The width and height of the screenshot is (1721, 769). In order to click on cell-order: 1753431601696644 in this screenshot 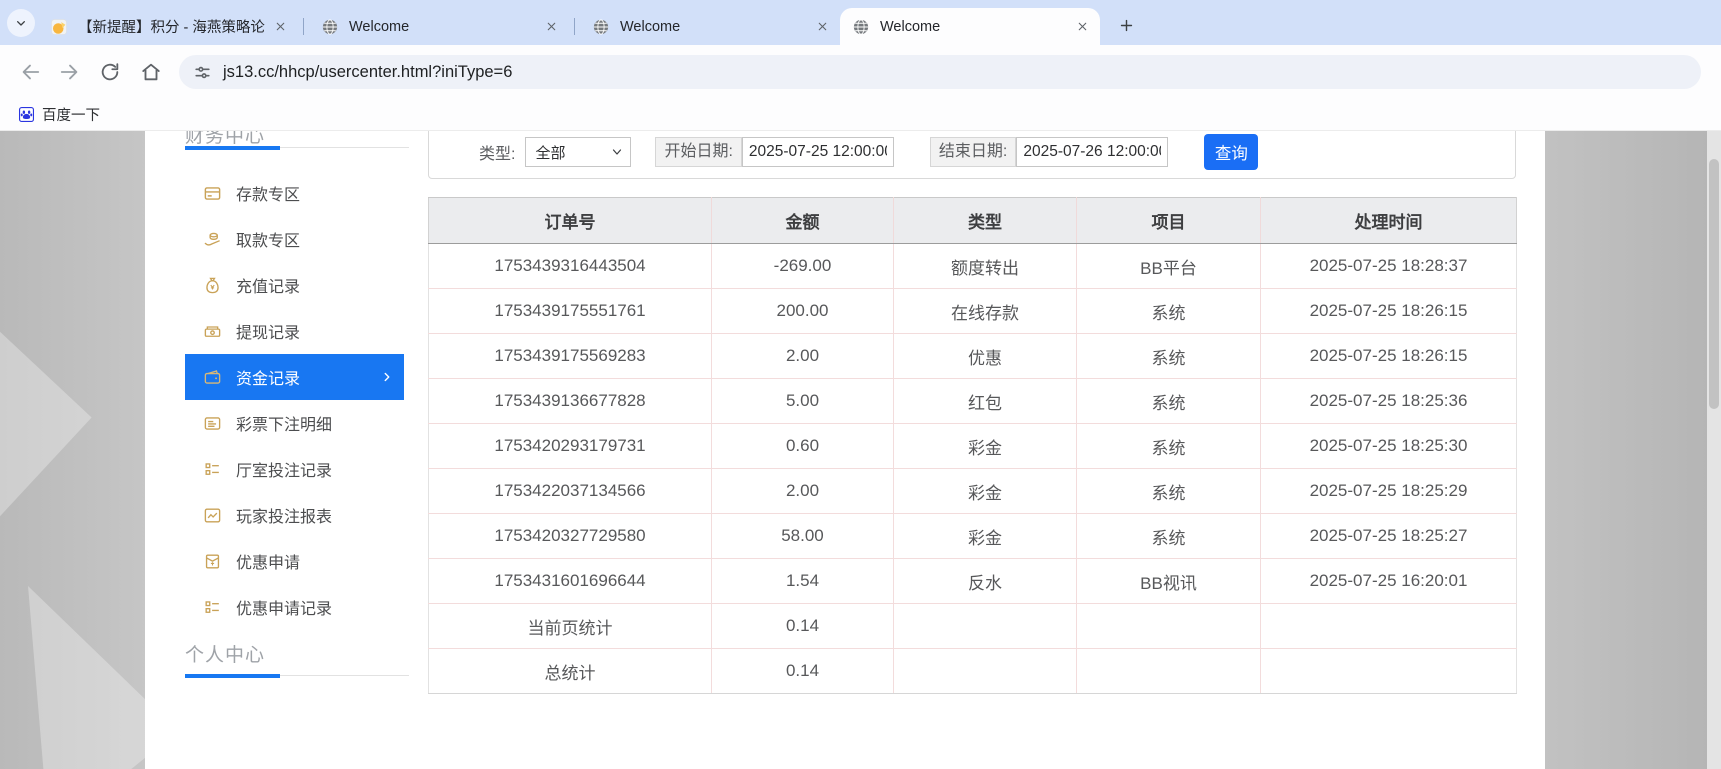, I will do `click(570, 581)`.